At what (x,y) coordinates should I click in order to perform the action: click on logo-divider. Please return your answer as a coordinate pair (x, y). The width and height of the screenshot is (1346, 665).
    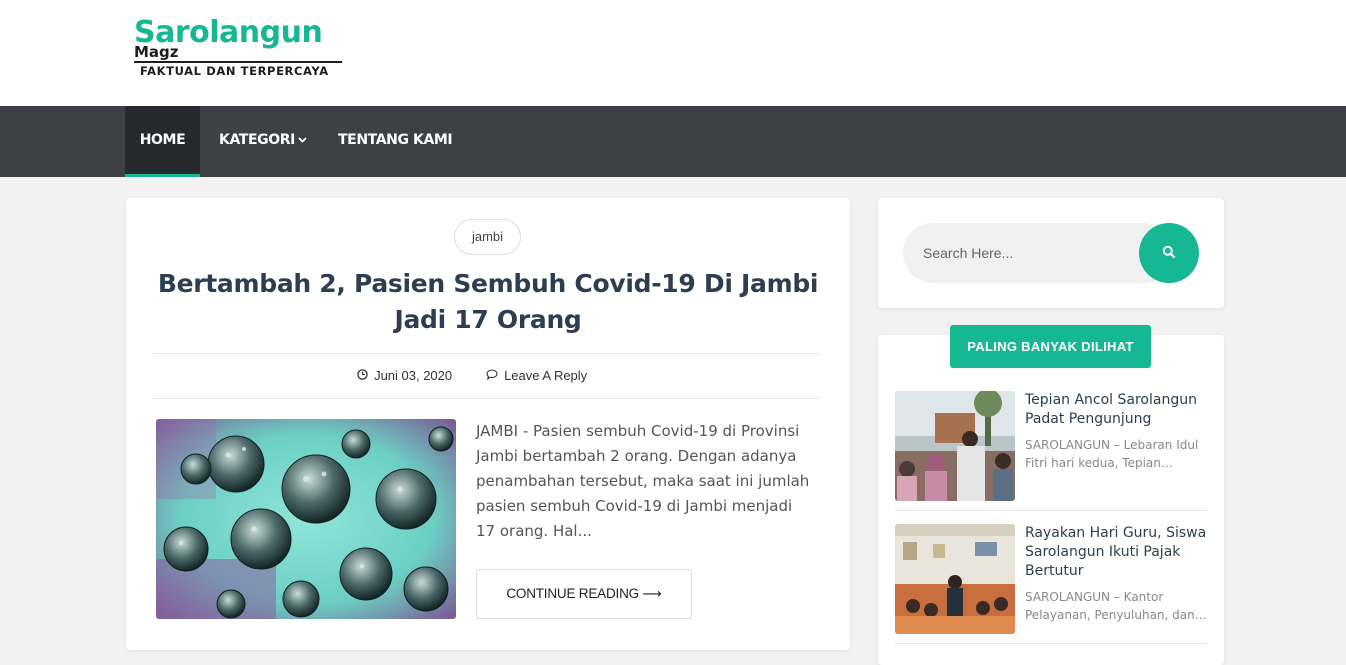
    Looking at the image, I should click on (238, 62).